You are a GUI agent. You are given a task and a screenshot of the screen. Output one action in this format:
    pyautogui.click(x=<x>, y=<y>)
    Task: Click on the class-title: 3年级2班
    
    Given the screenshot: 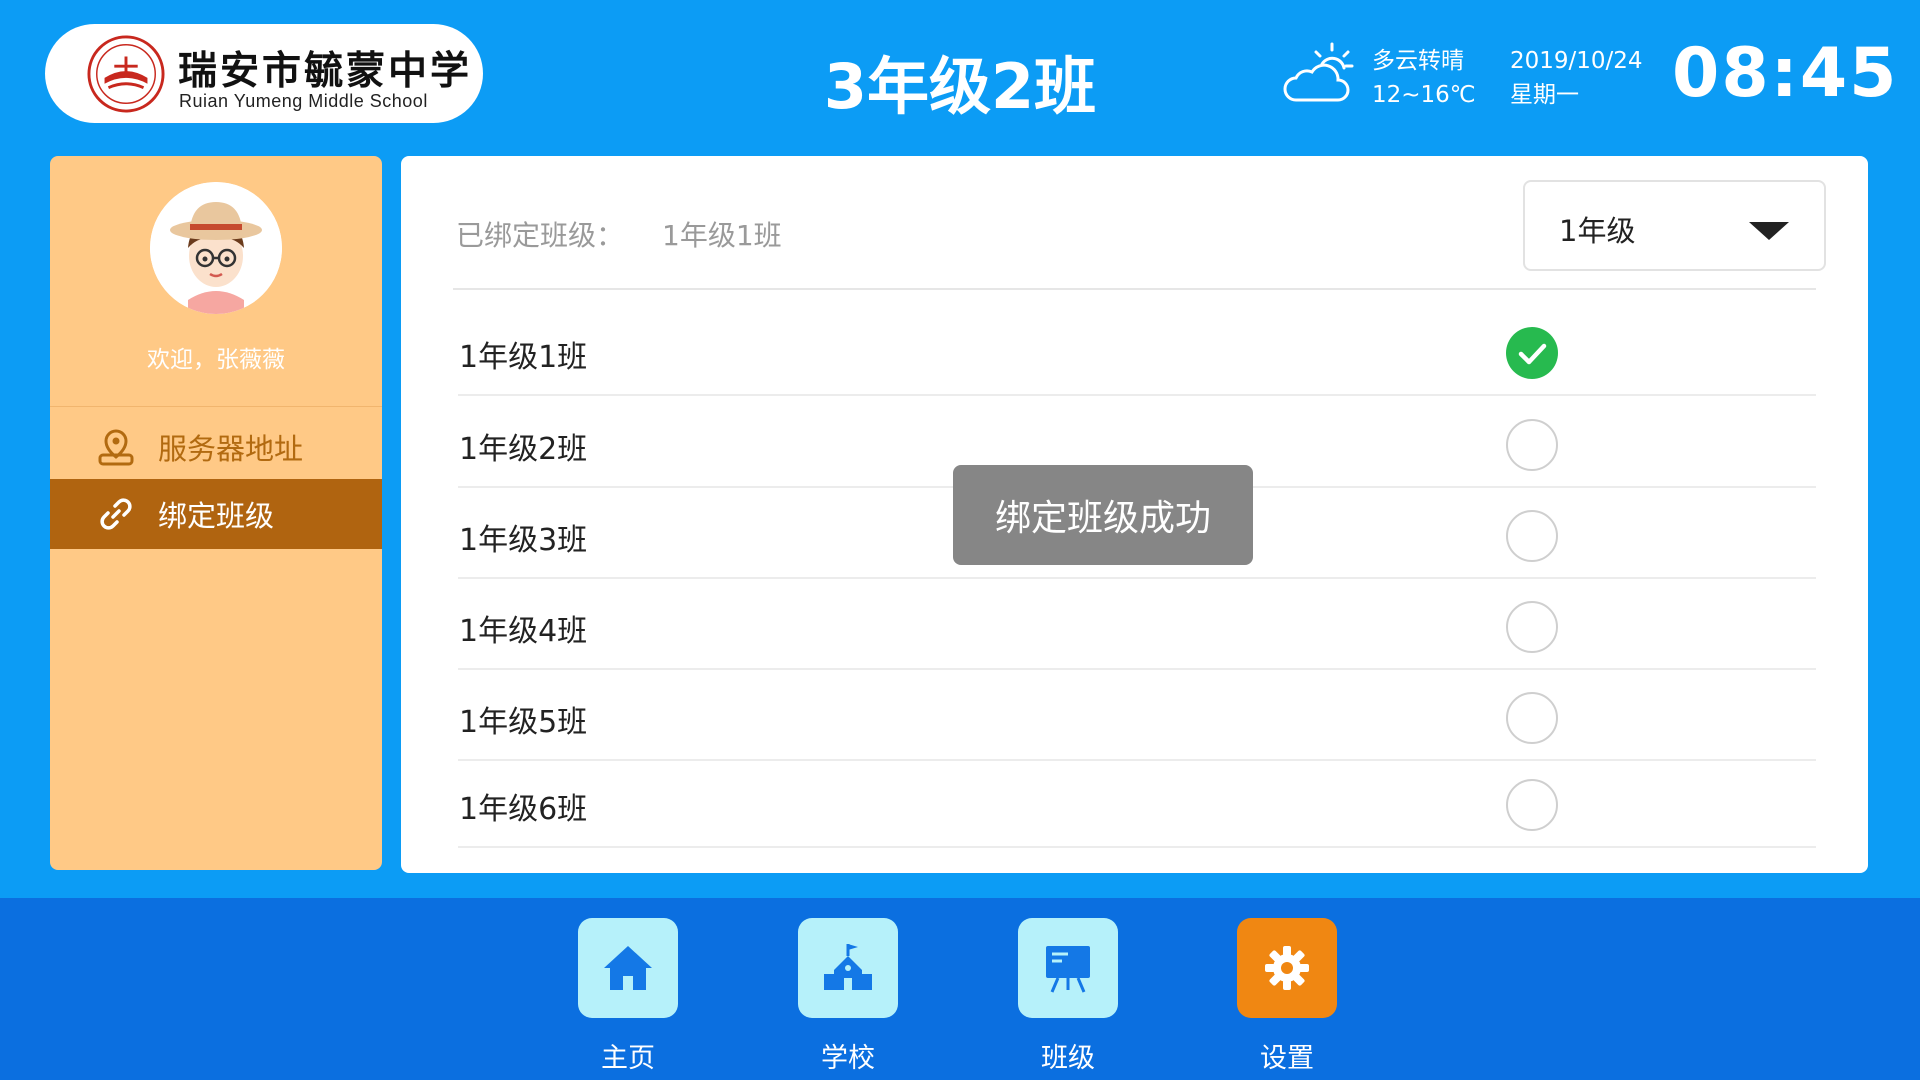 What is the action you would take?
    pyautogui.click(x=960, y=86)
    